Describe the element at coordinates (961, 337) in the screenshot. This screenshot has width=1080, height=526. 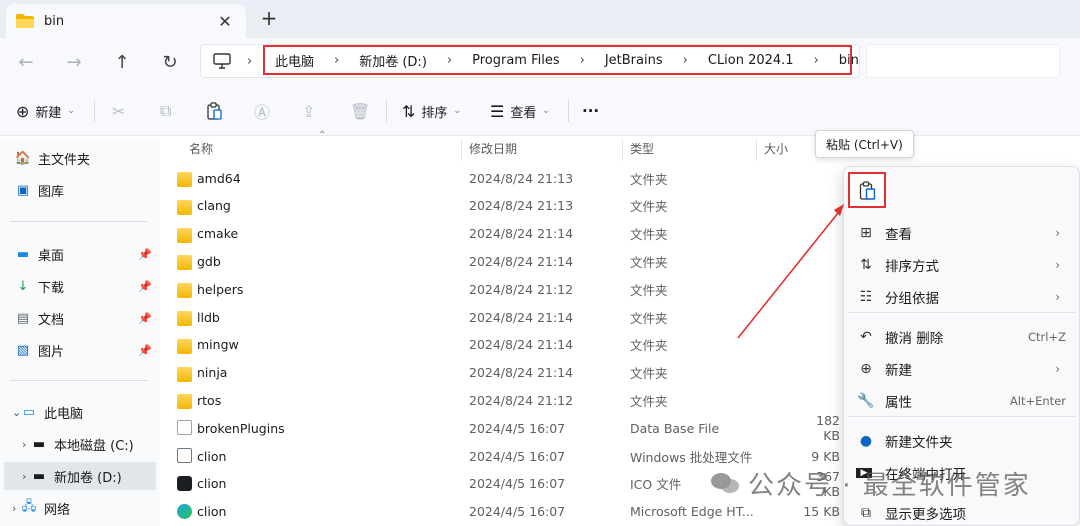
I see `menu-item: ↶ 撤消 删除 Ctrl+Z` at that location.